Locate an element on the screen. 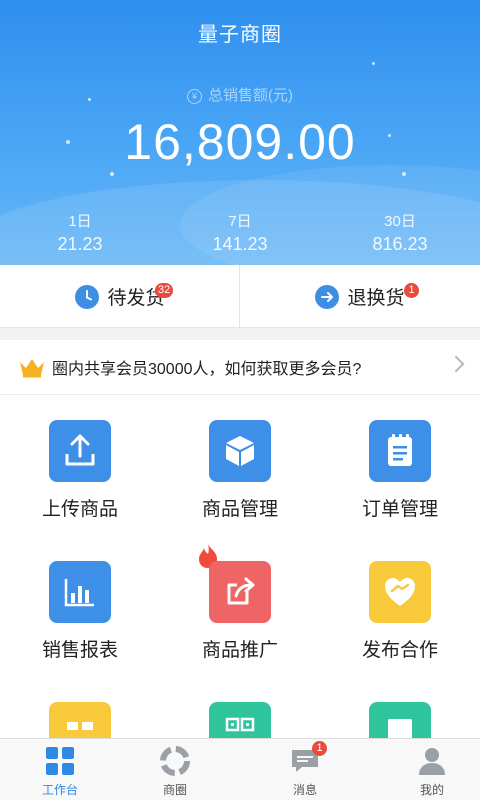  tab-workbench: 工作台 is located at coordinates (60, 769).